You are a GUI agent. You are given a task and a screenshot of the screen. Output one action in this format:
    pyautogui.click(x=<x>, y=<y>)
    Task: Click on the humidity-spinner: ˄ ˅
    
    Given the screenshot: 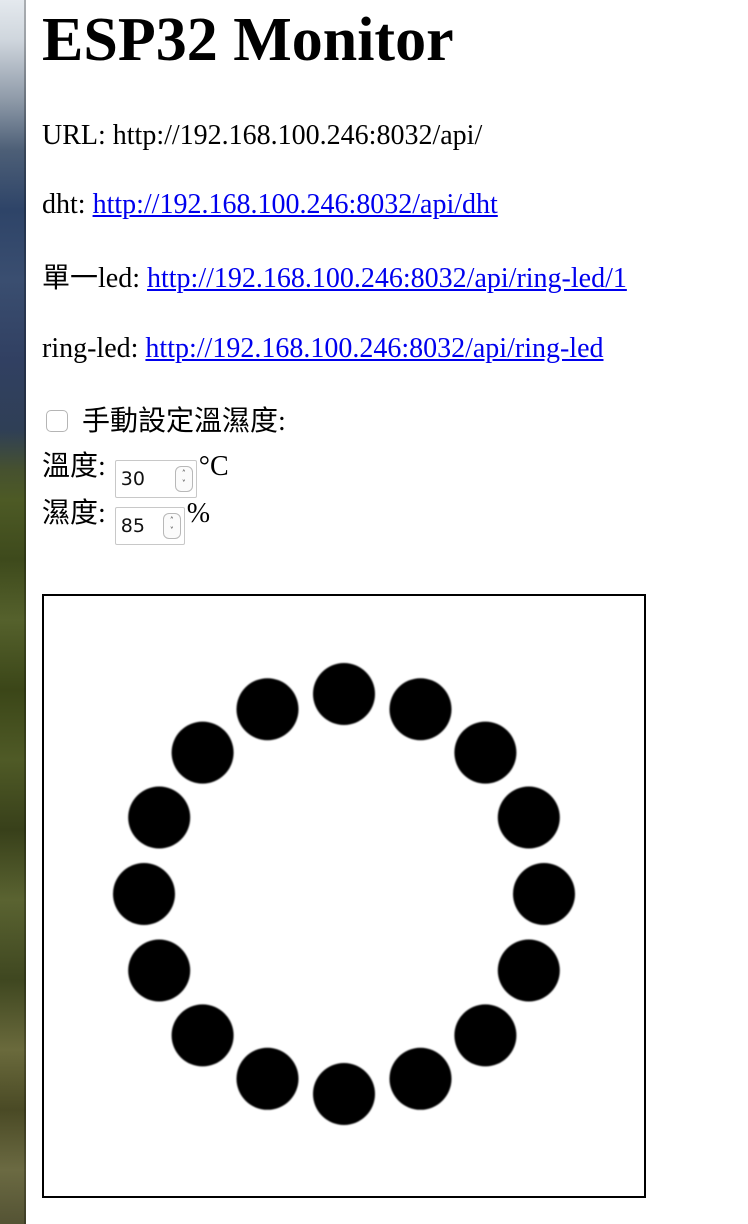 What is the action you would take?
    pyautogui.click(x=171, y=526)
    